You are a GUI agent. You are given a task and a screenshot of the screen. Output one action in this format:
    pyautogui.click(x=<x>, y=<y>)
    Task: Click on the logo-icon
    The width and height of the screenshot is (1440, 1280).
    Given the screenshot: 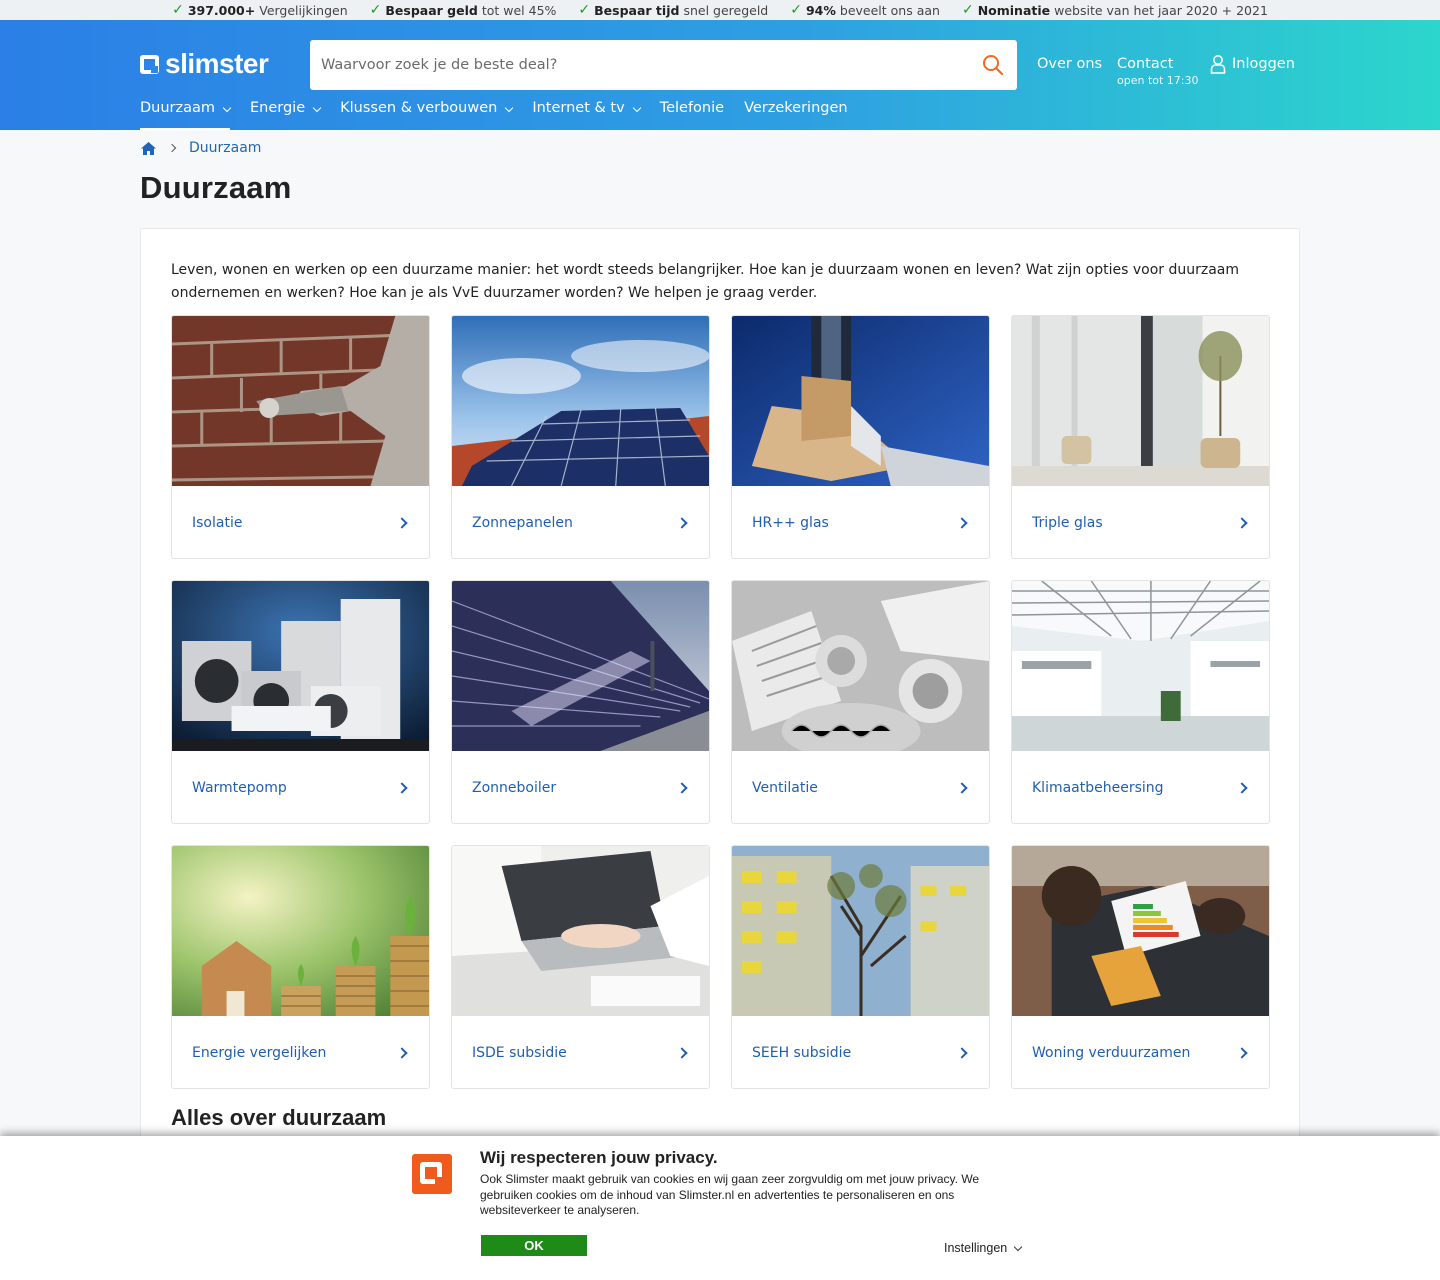 What is the action you would take?
    pyautogui.click(x=149, y=64)
    